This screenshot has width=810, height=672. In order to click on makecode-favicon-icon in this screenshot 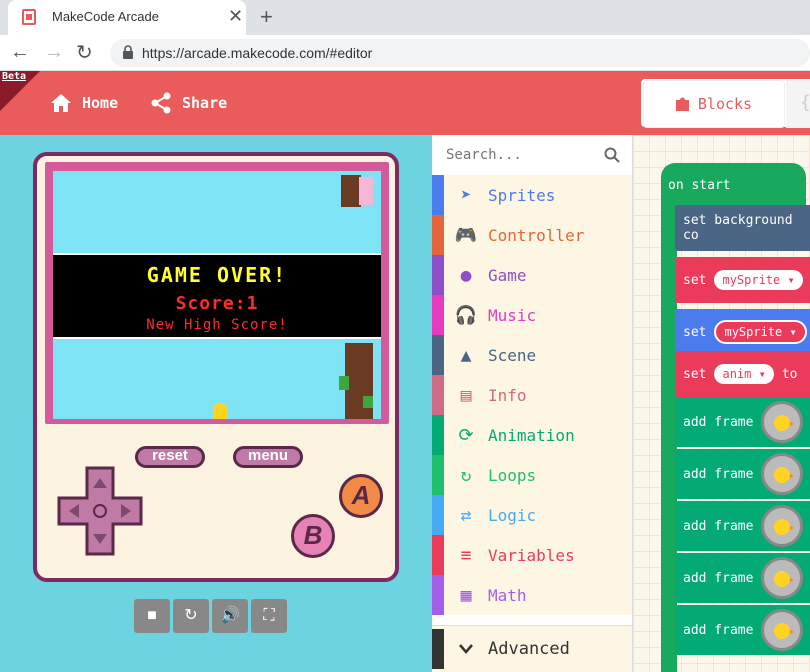, I will do `click(29, 17)`.